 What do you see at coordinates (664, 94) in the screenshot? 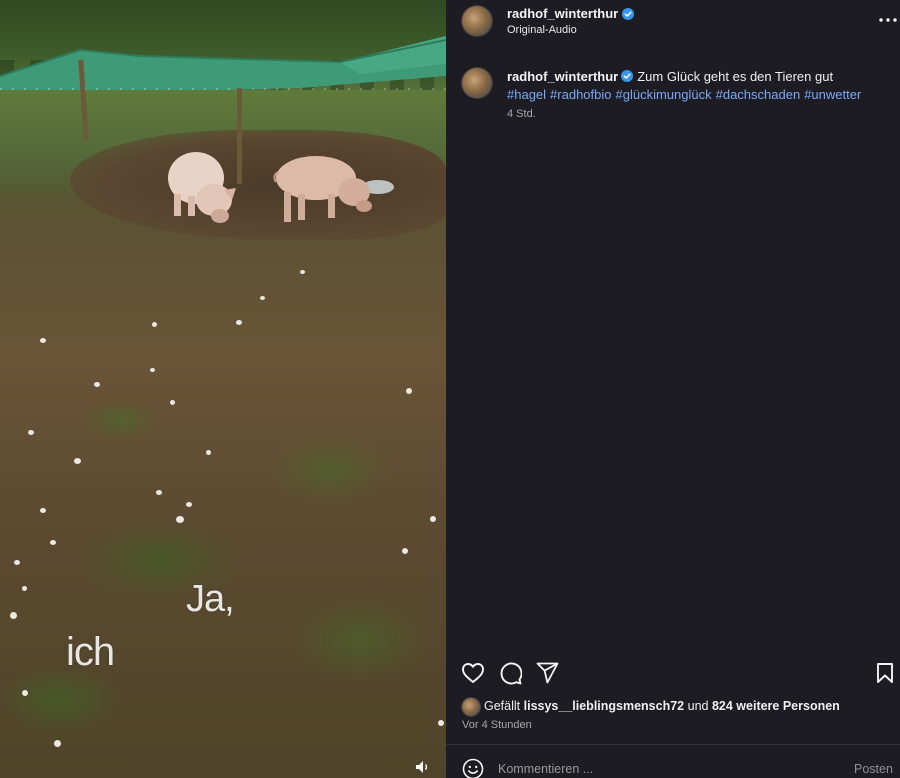
I see `hashtag-link: #glückimunglück` at bounding box center [664, 94].